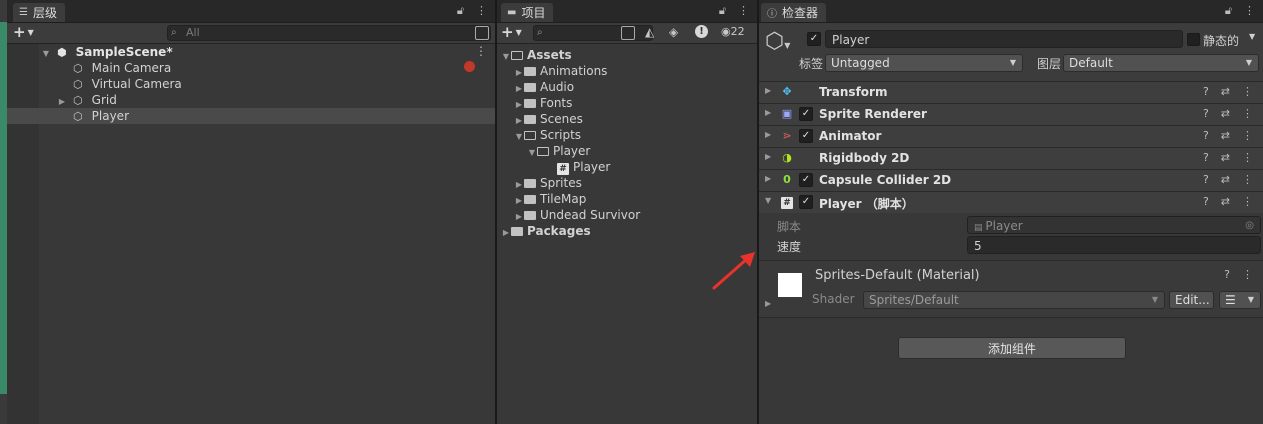  Describe the element at coordinates (548, 183) in the screenshot. I see `folder-sprites: ▶ Sprites` at that location.